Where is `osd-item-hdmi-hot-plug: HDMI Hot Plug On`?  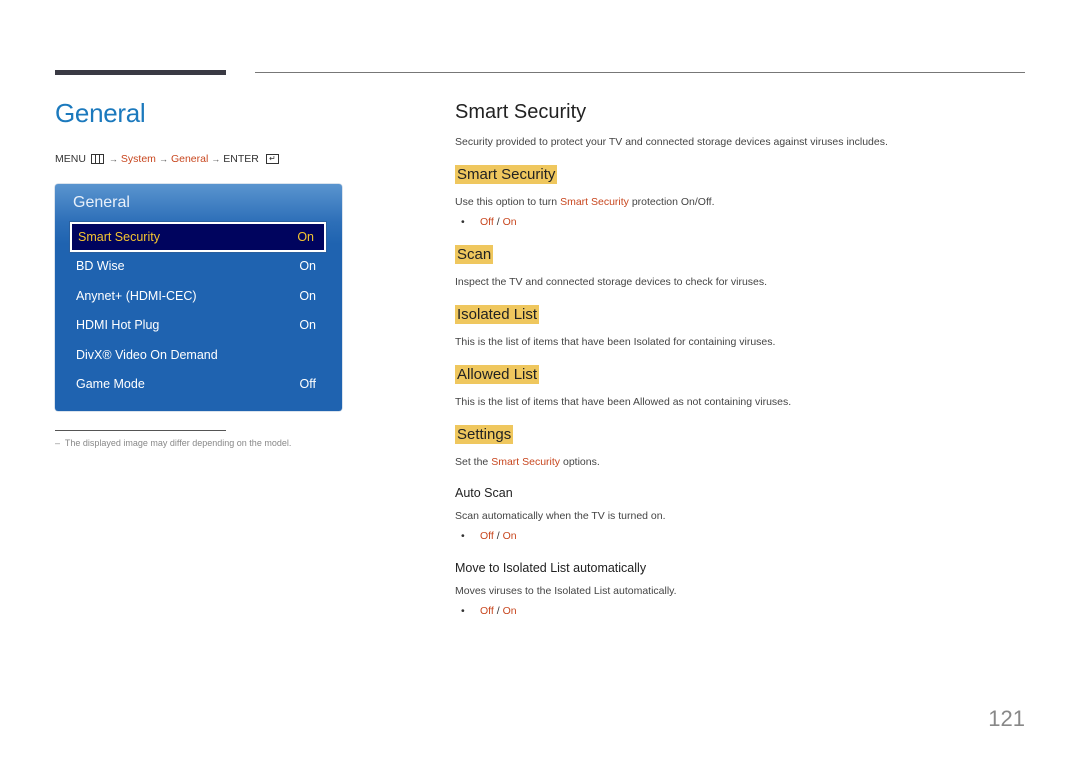
osd-item-hdmi-hot-plug: HDMI Hot Plug On is located at coordinates (198, 326).